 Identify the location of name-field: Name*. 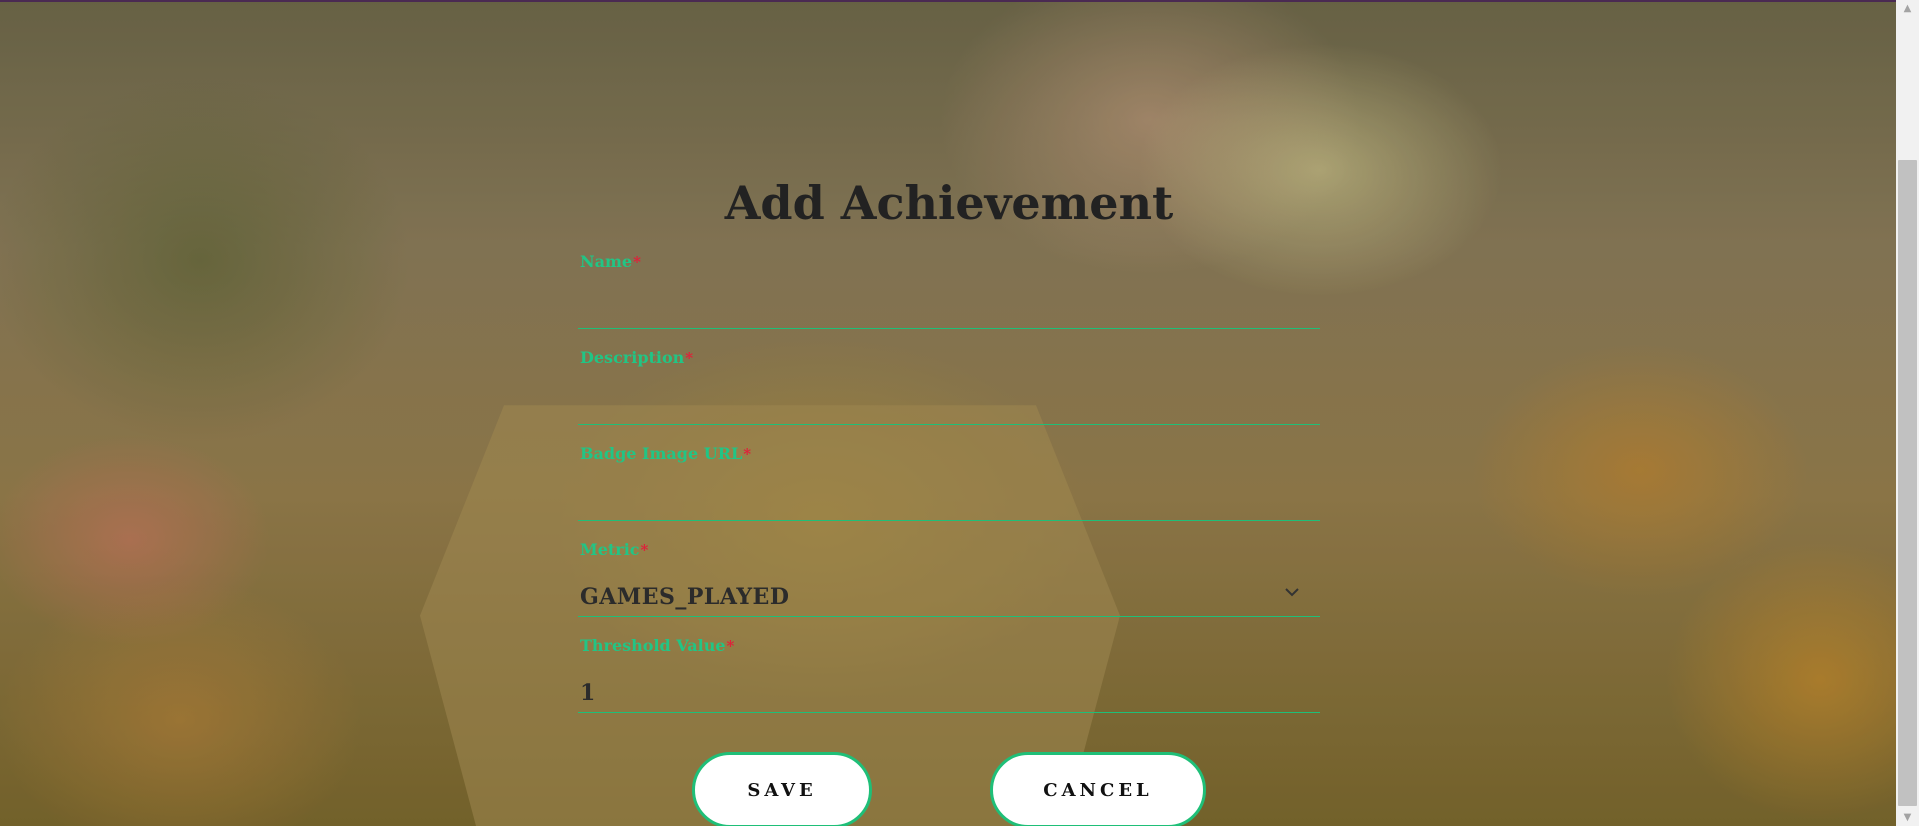
(949, 290).